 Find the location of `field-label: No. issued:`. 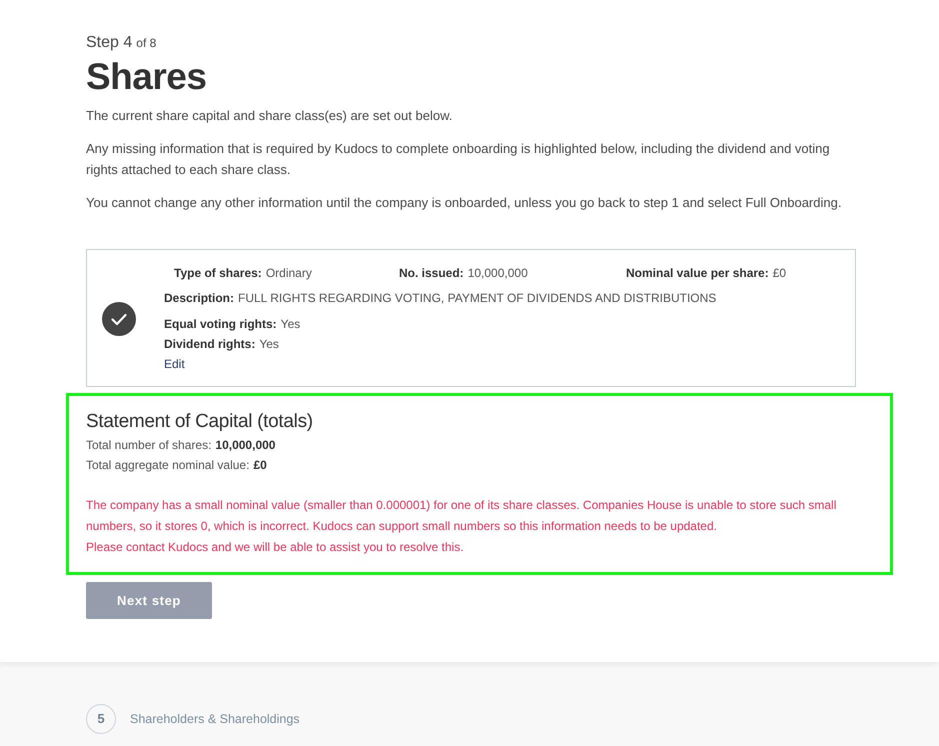

field-label: No. issued: is located at coordinates (431, 273).